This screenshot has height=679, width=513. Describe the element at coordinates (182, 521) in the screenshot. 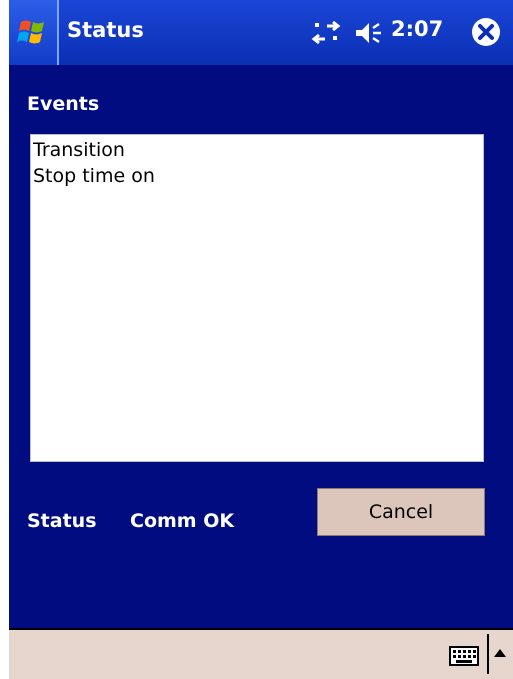

I see `status-value: Comm OK` at that location.